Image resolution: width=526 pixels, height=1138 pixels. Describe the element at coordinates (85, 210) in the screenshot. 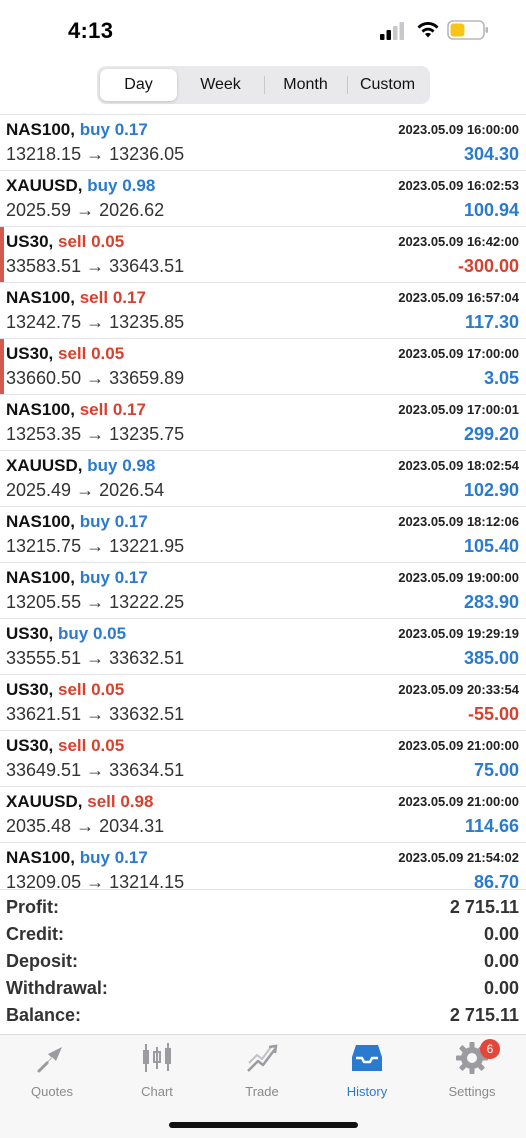

I see `deal-prices: 2025.59 → 2026.62` at that location.